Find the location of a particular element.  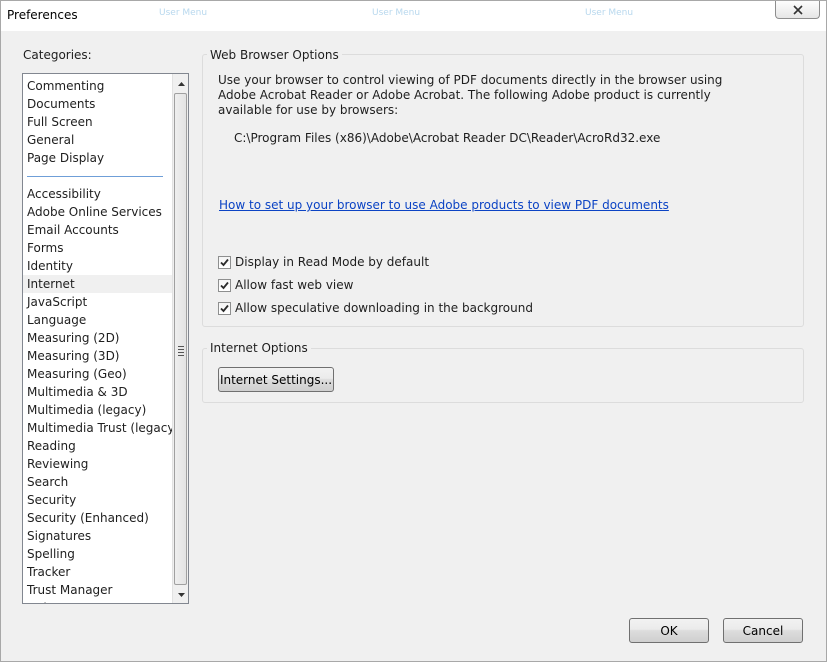

category-item-forms: Forms is located at coordinates (97, 248).